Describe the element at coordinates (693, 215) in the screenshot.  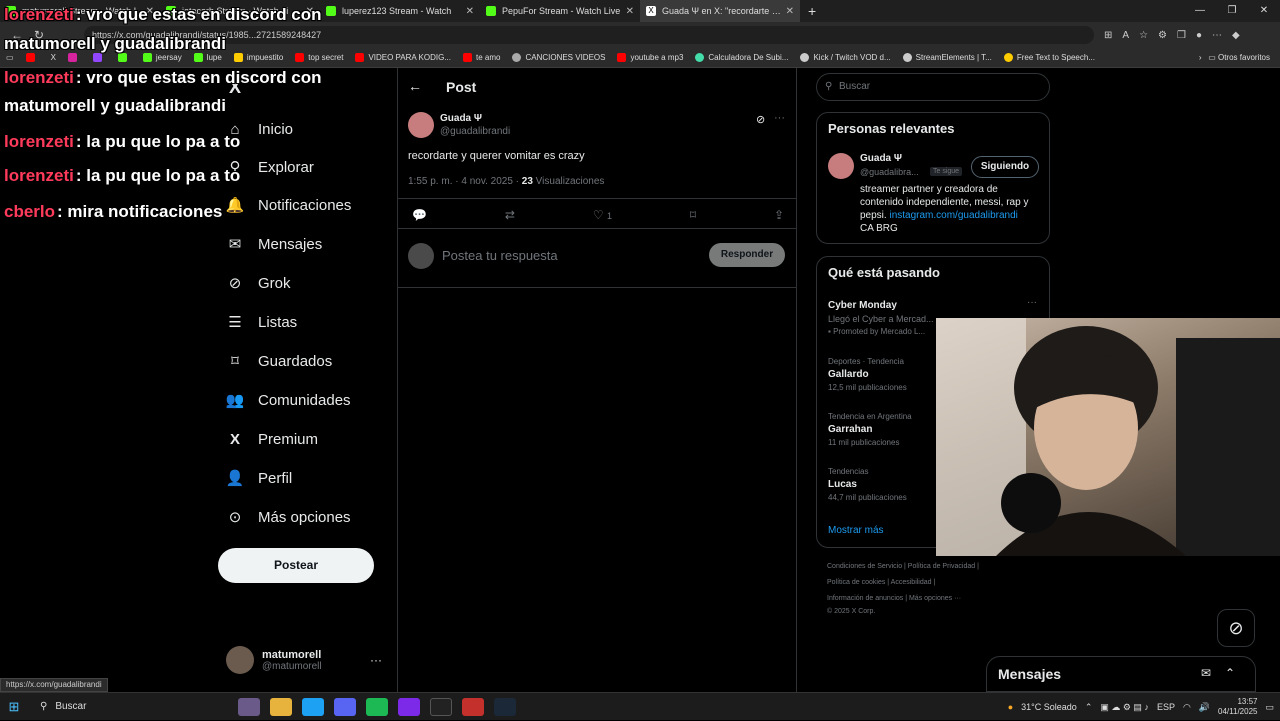
I see `bookmark-icon: ⌑` at that location.